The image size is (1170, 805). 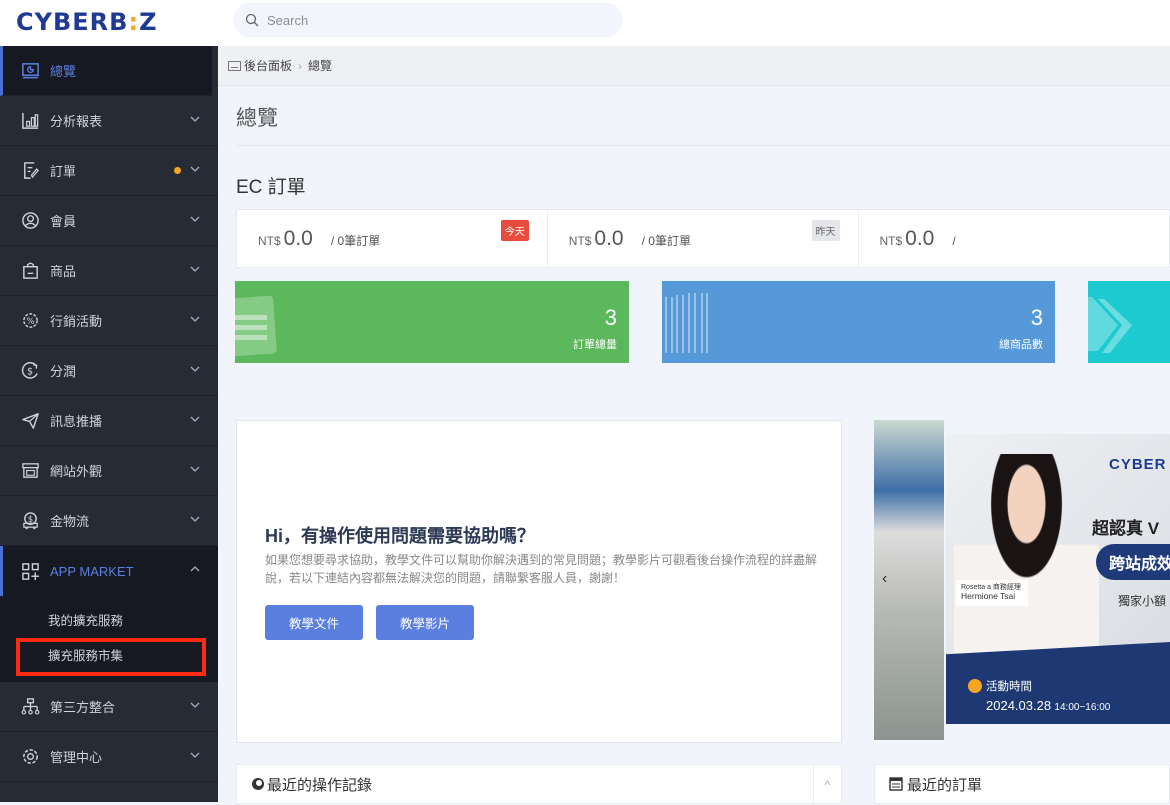 What do you see at coordinates (1022, 784) in the screenshot?
I see `recent-orders-panel: 最近的訂單` at bounding box center [1022, 784].